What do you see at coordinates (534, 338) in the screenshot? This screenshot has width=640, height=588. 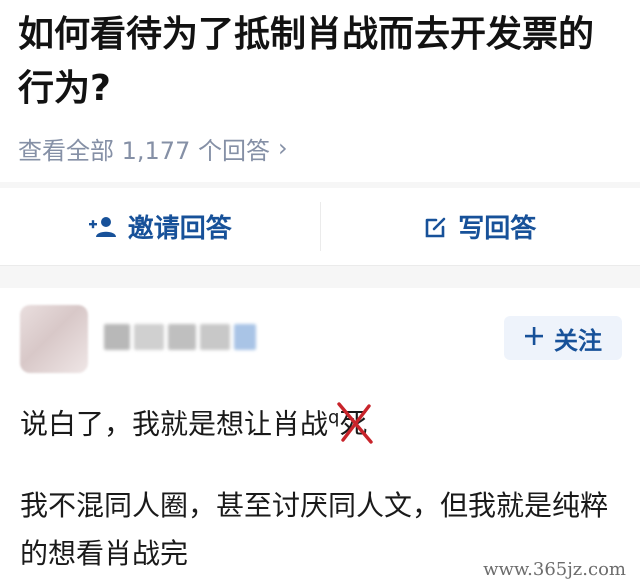 I see `plus-icon` at bounding box center [534, 338].